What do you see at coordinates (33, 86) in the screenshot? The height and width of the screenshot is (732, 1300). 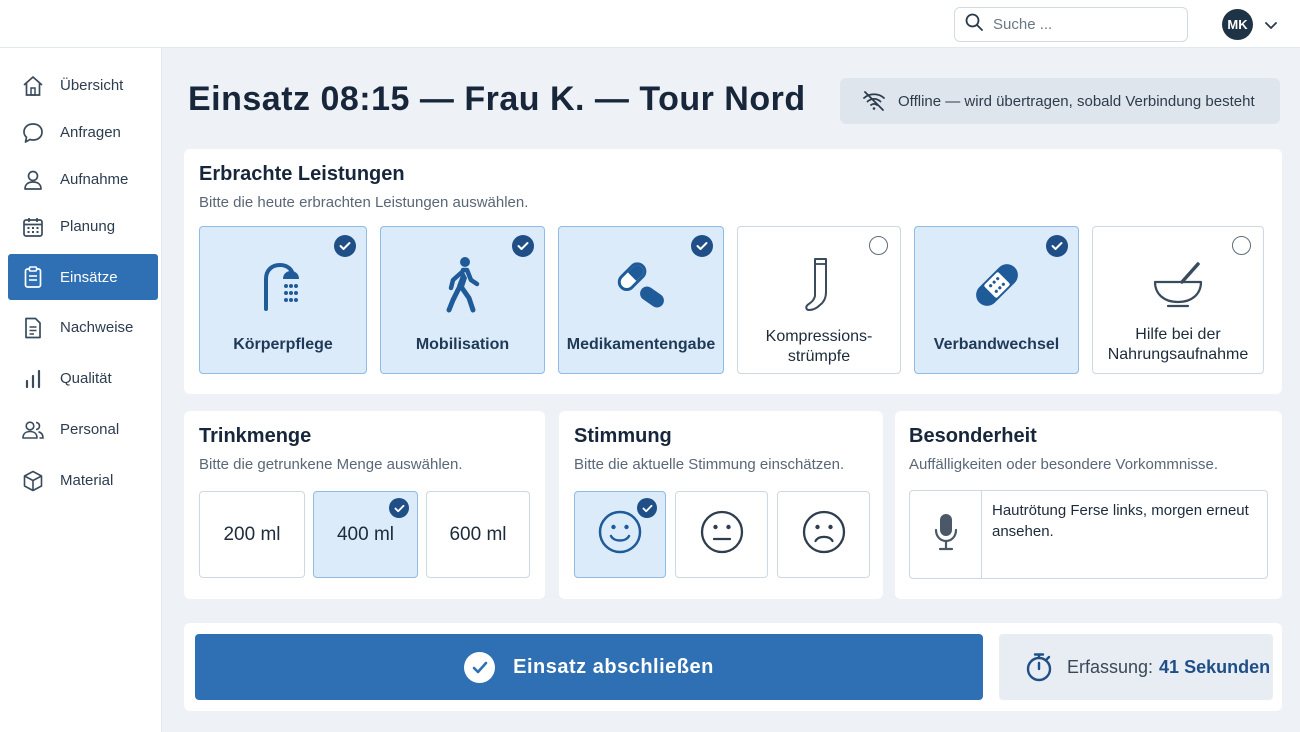 I see `home-icon` at bounding box center [33, 86].